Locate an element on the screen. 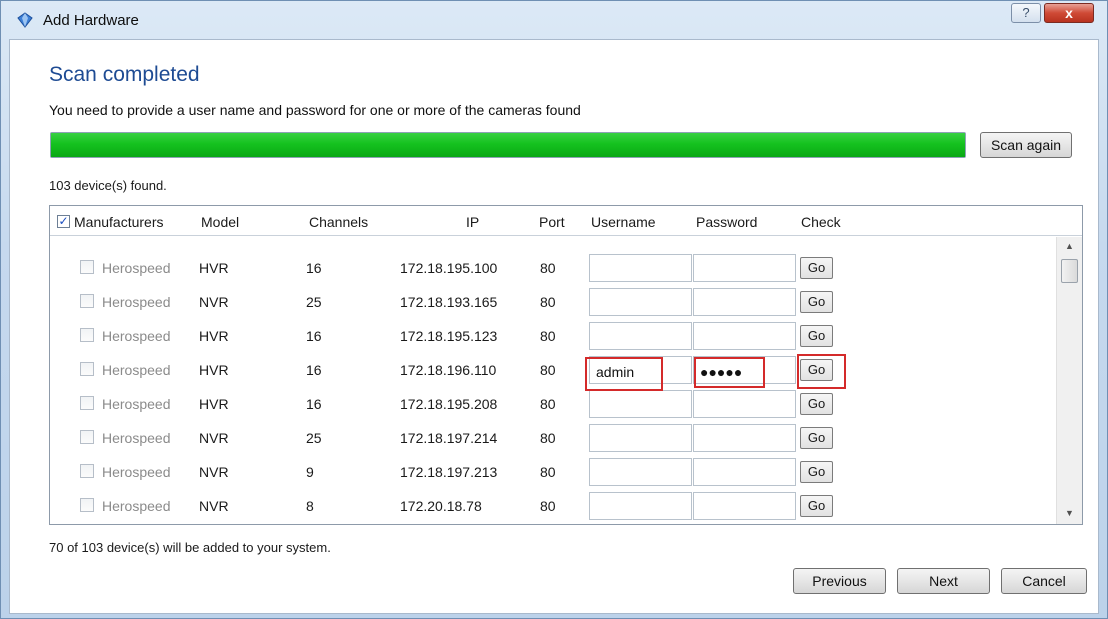 Image resolution: width=1108 pixels, height=619 pixels. select-all-checkbox: ✓ is located at coordinates (63, 221).